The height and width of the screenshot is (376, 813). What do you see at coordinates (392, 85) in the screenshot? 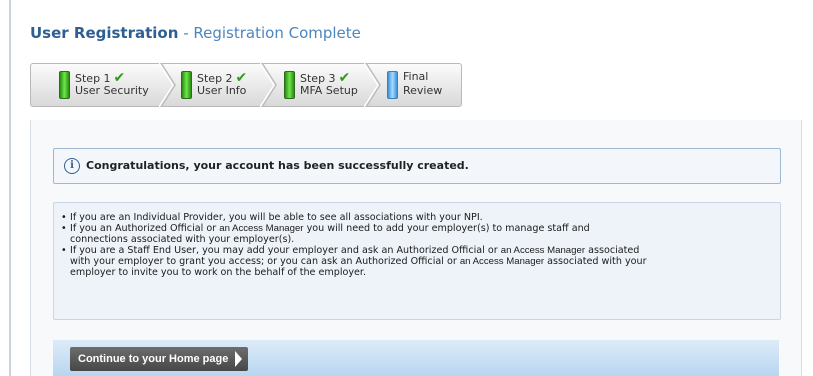
I see `step-current-indicator` at bounding box center [392, 85].